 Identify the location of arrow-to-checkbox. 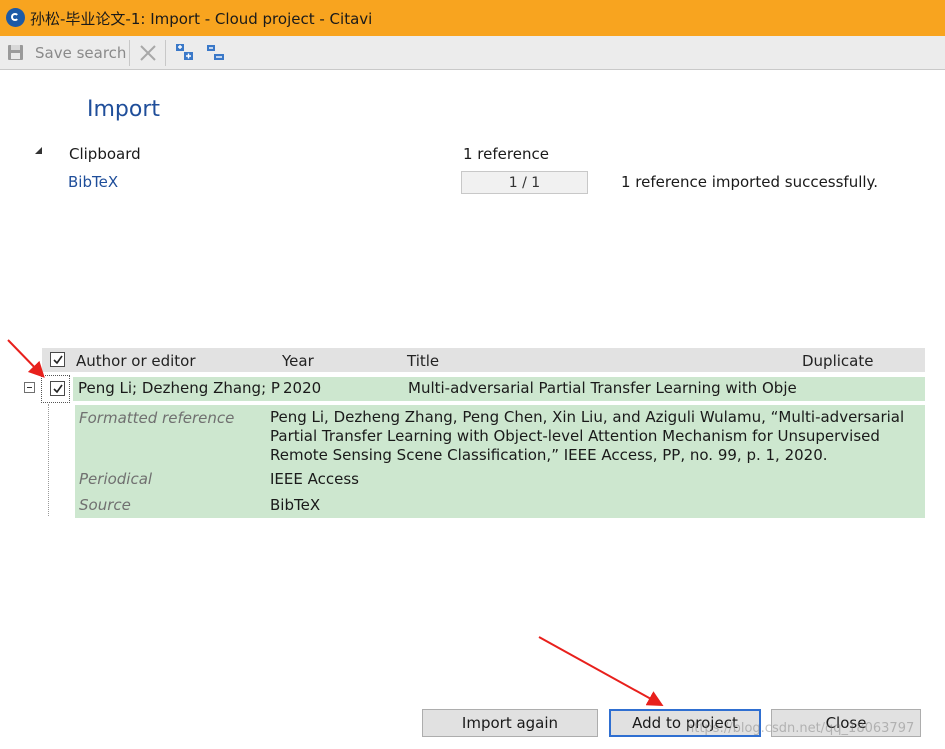
(26, 358).